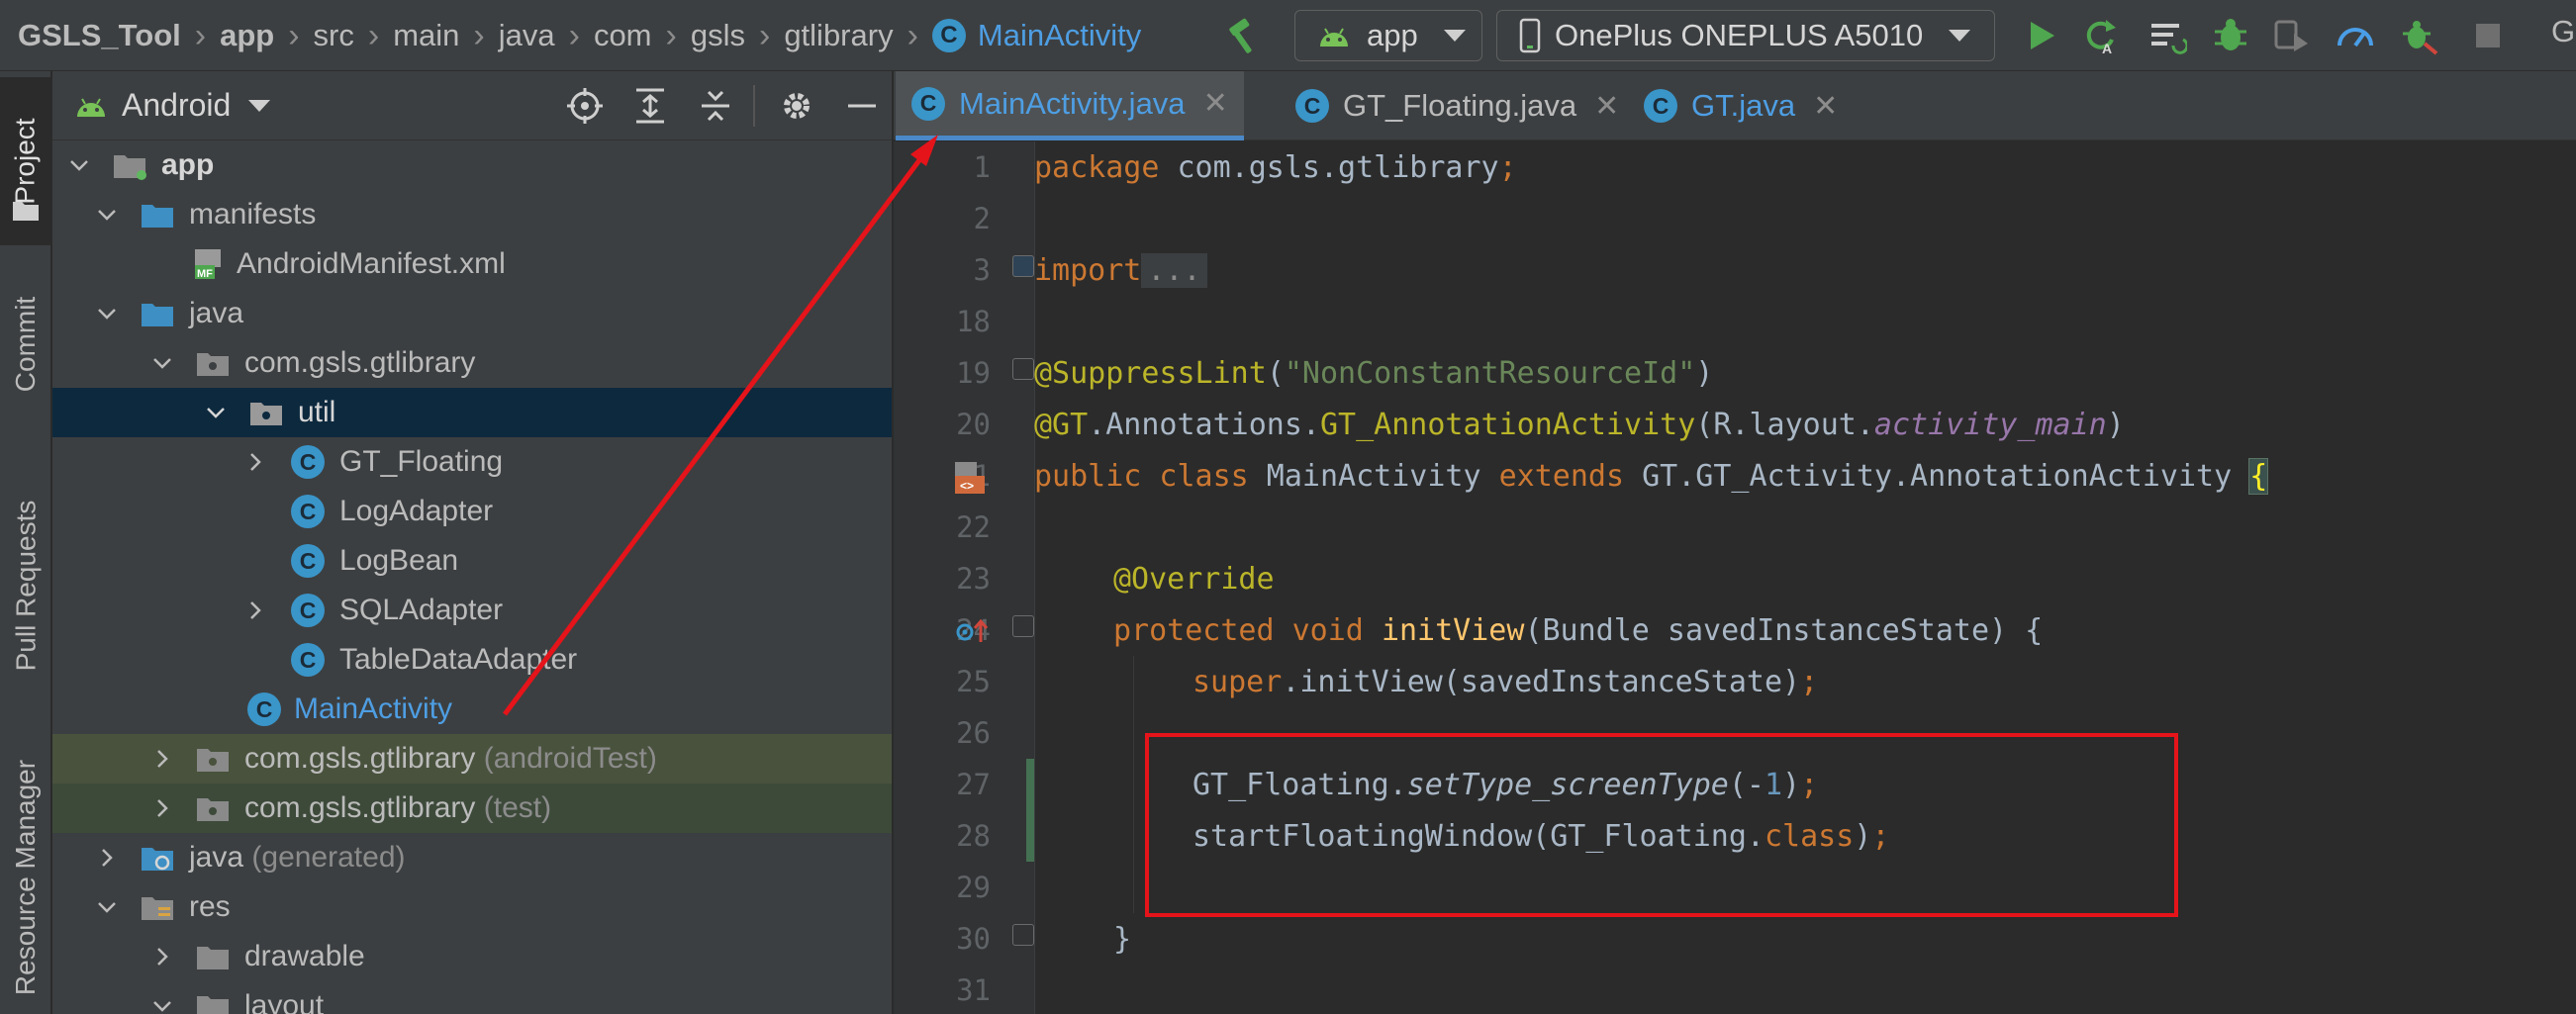  What do you see at coordinates (1457, 105) in the screenshot?
I see `tab-gt-floating: C GT_Floating.java ✕` at bounding box center [1457, 105].